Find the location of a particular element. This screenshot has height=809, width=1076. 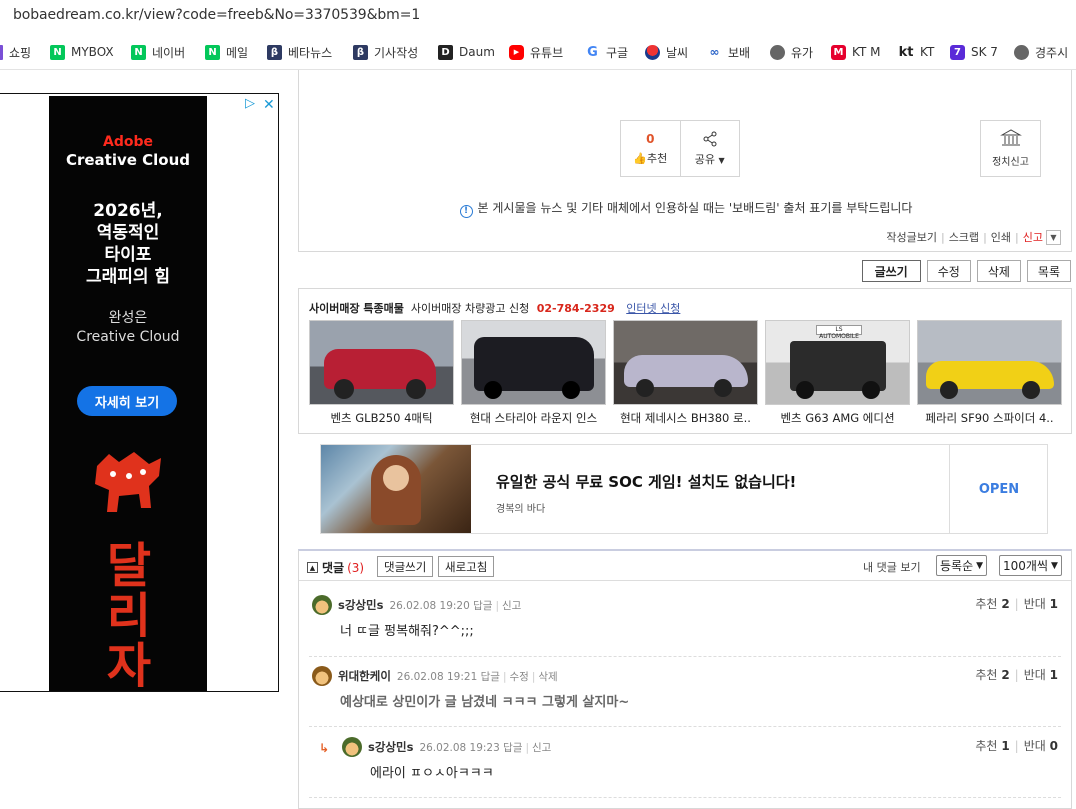

bookmark-oil: 유가 is located at coordinates (791, 52).